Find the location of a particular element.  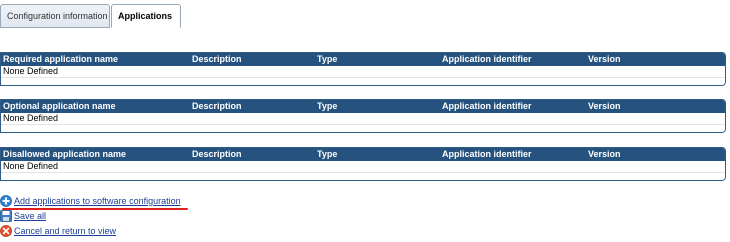

save-all-link: Save all is located at coordinates (100, 216).